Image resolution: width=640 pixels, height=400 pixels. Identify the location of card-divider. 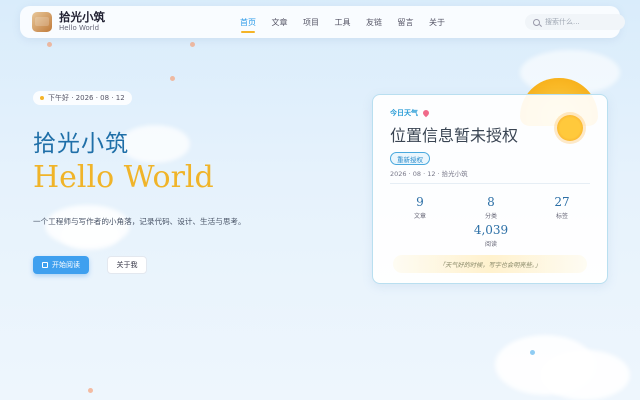
(490, 183).